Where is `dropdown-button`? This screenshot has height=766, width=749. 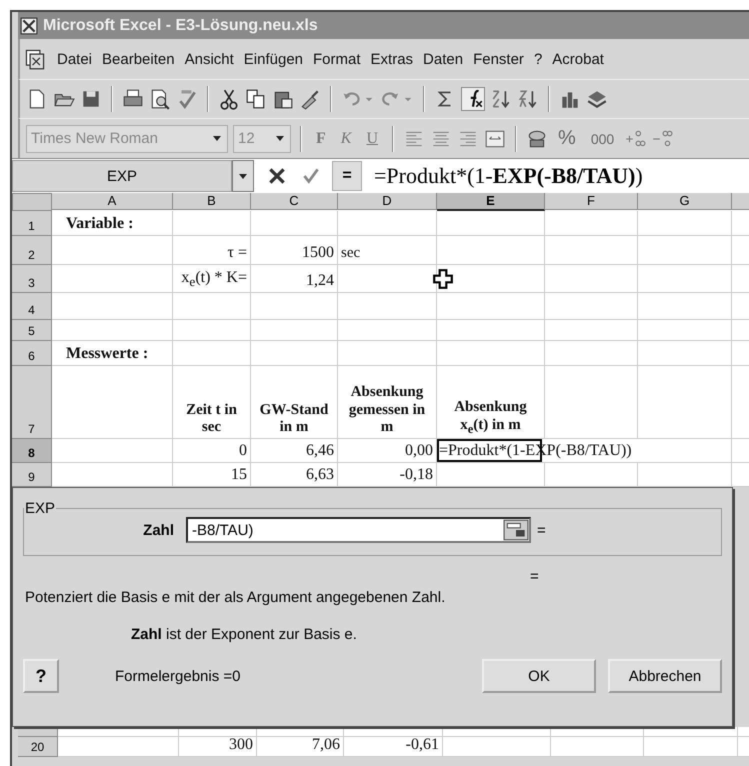
dropdown-button is located at coordinates (243, 176).